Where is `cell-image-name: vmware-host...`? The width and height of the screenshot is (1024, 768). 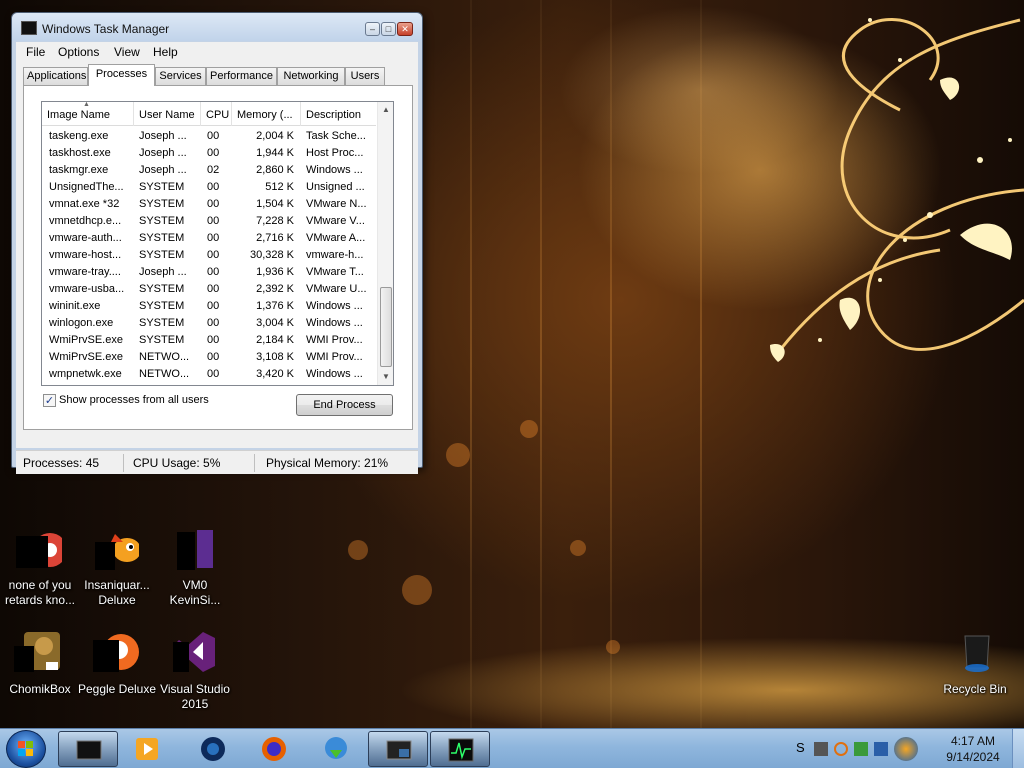
cell-image-name: vmware-host... is located at coordinates (85, 255).